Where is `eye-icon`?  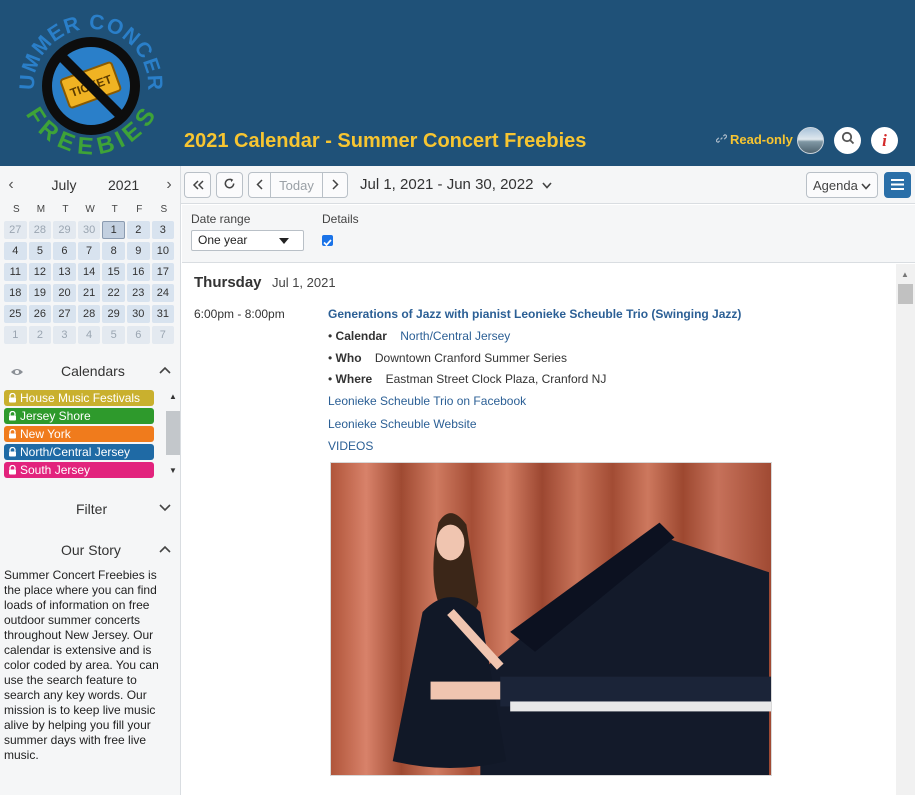 eye-icon is located at coordinates (17, 373).